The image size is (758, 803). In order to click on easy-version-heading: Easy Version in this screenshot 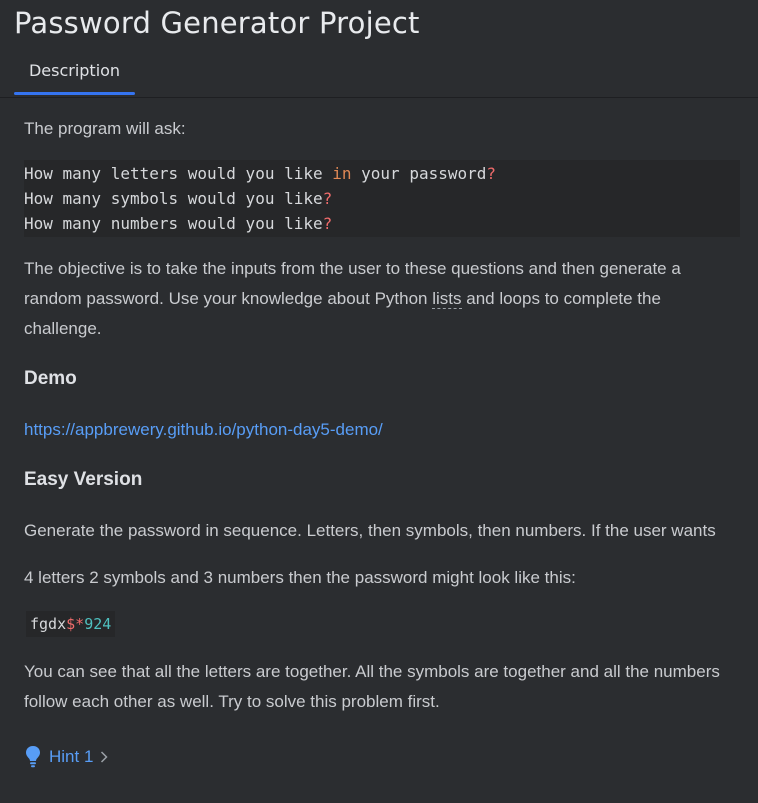, I will do `click(83, 479)`.